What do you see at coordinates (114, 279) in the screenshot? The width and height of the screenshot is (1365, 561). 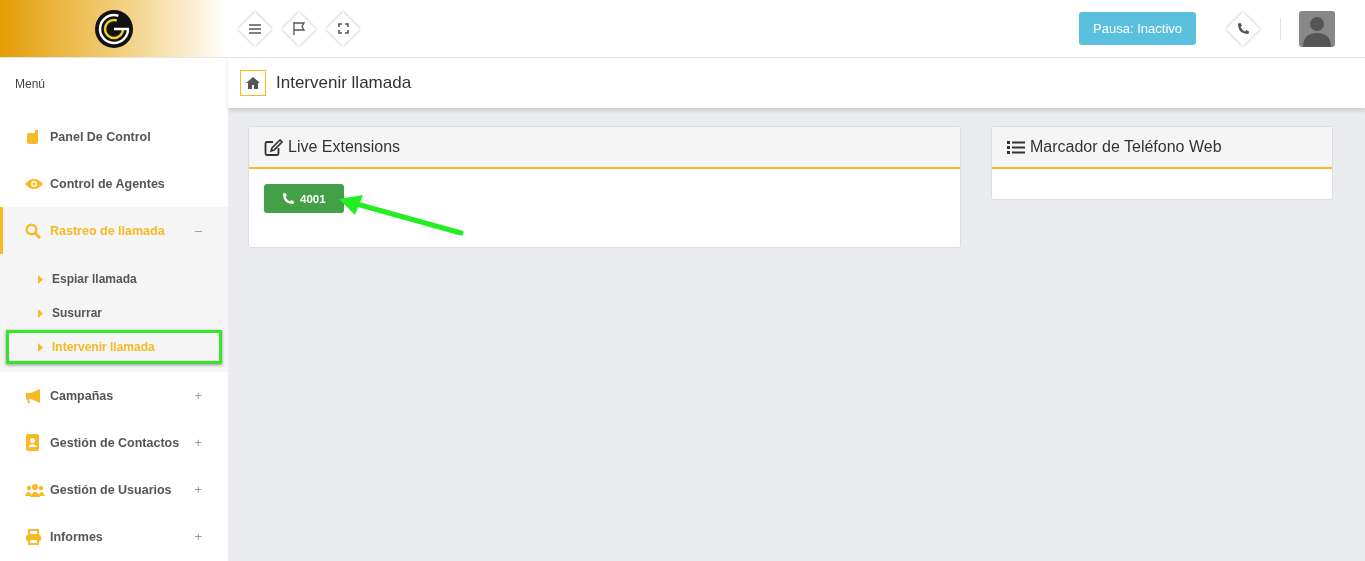 I see `submenu-item: Espiar llamada` at bounding box center [114, 279].